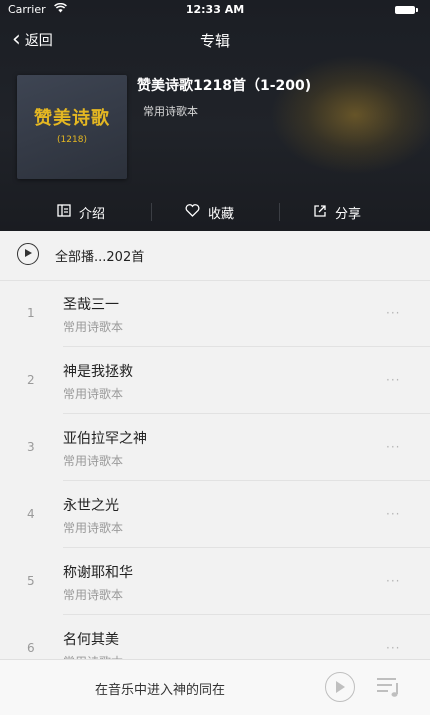 The width and height of the screenshot is (430, 715). What do you see at coordinates (224, 86) in the screenshot?
I see `album-title: 赞美诗歌1218首（1-200)` at bounding box center [224, 86].